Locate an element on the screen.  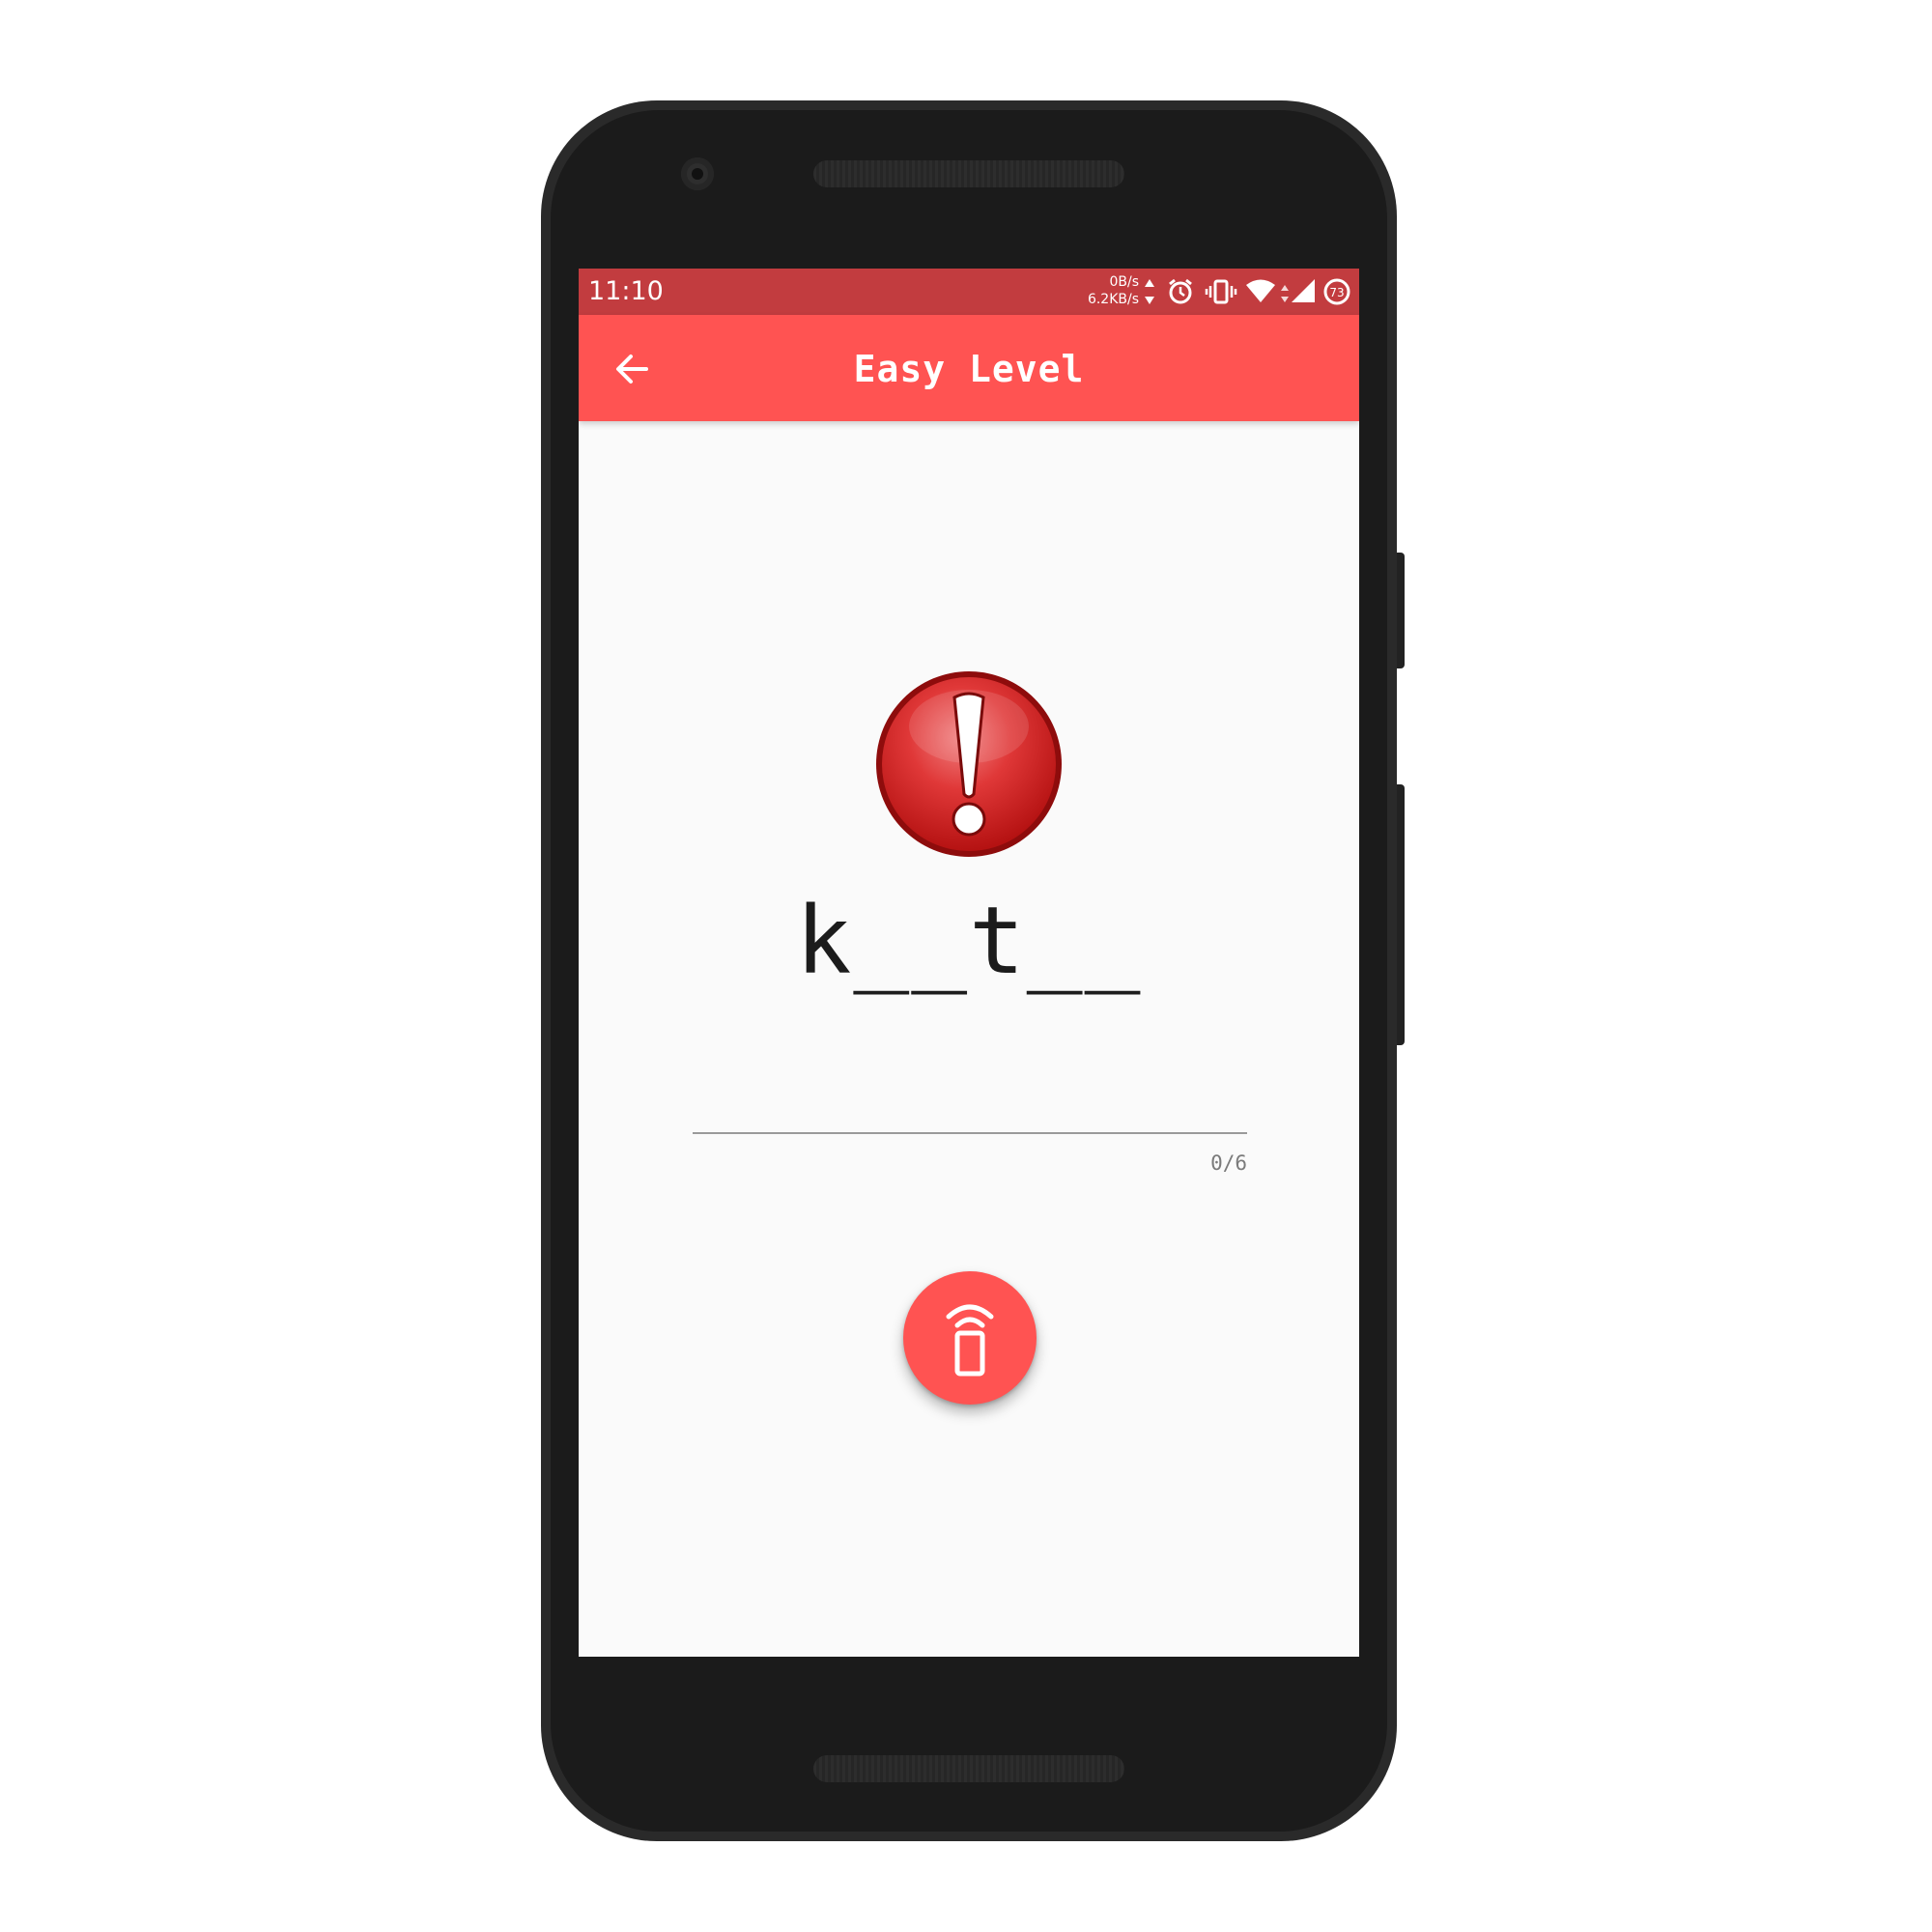
battery-icon: 73 is located at coordinates (1336, 294).